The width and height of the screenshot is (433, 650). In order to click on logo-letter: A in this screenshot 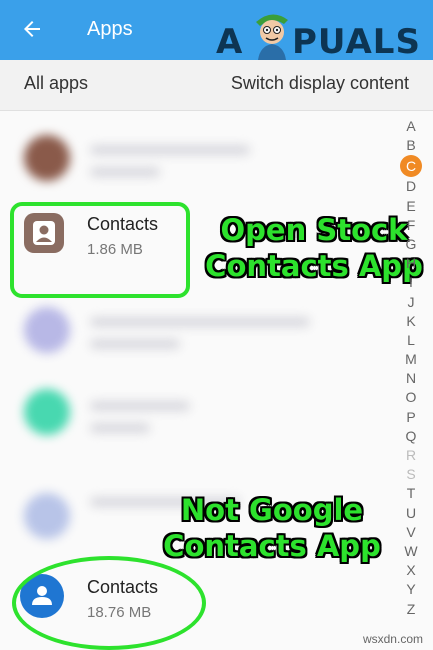, I will do `click(230, 42)`.